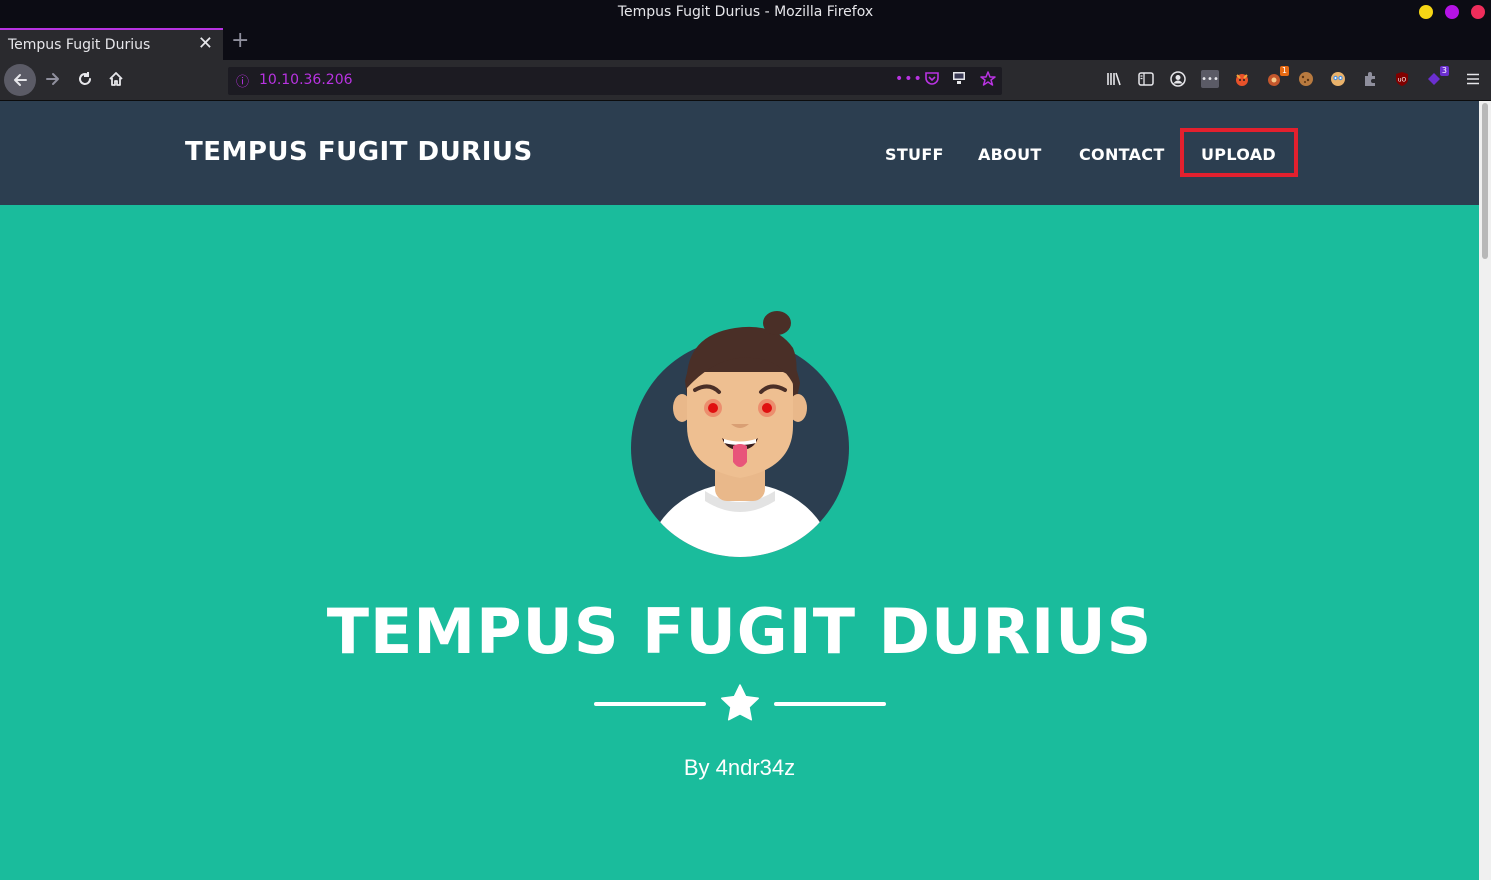  I want to click on reload-button, so click(85, 79).